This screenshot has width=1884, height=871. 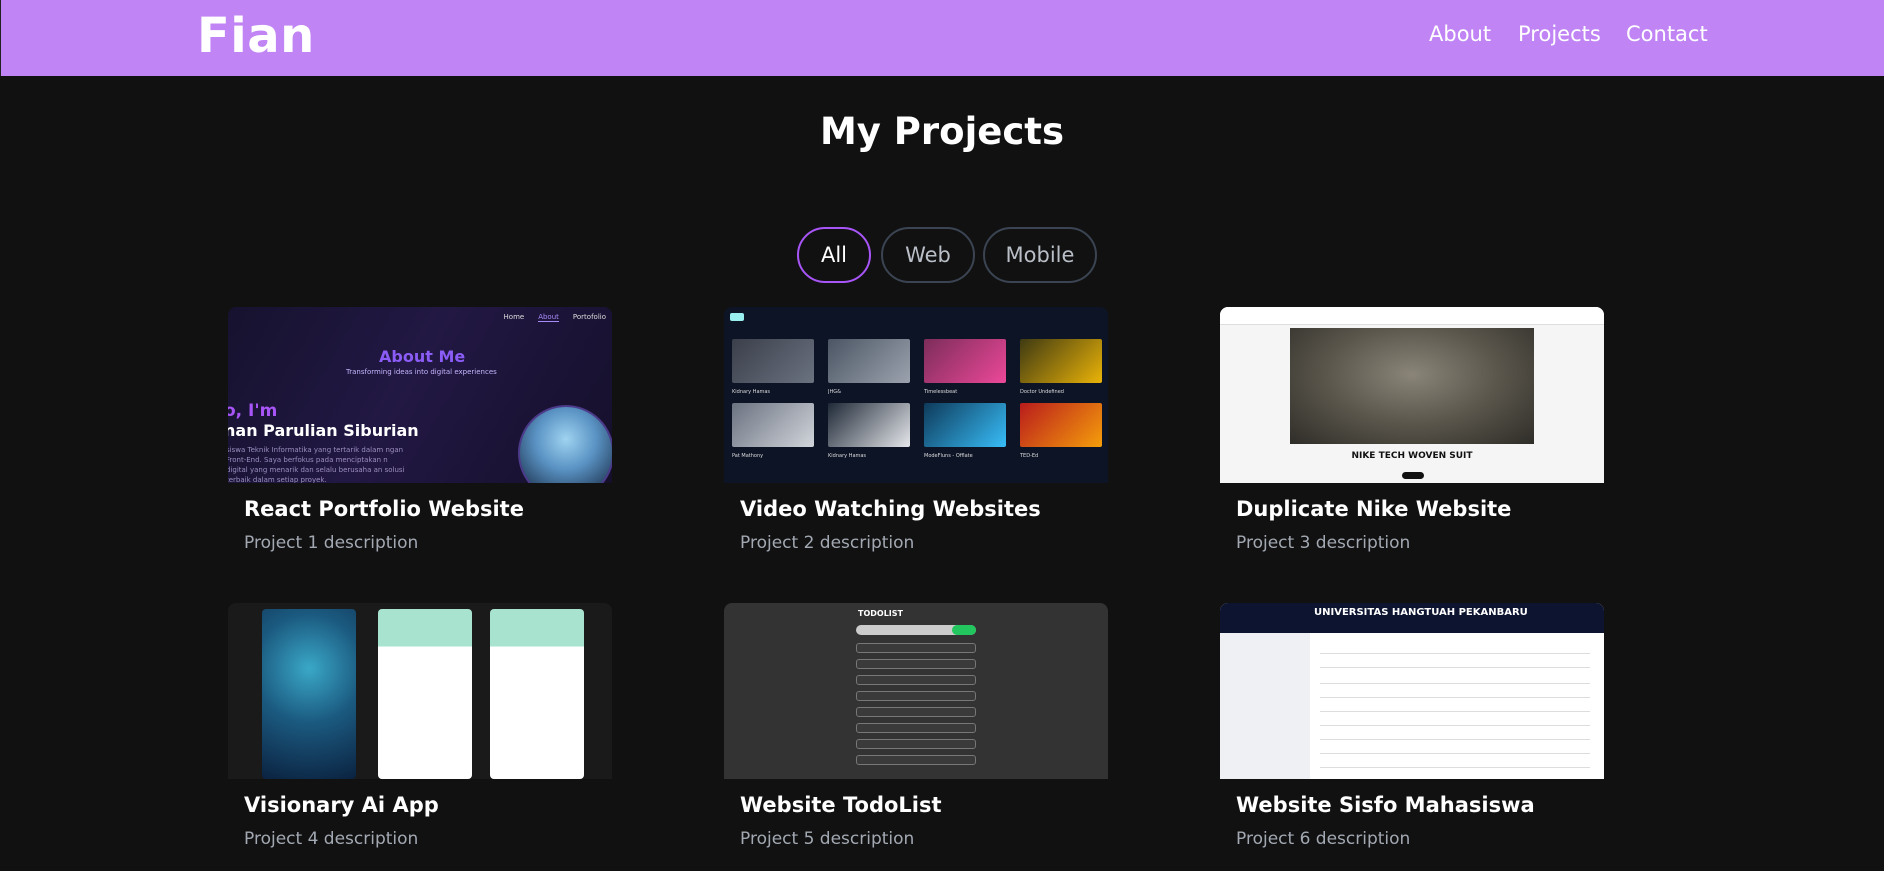 I want to click on video-caption: JHG&, so click(x=835, y=392).